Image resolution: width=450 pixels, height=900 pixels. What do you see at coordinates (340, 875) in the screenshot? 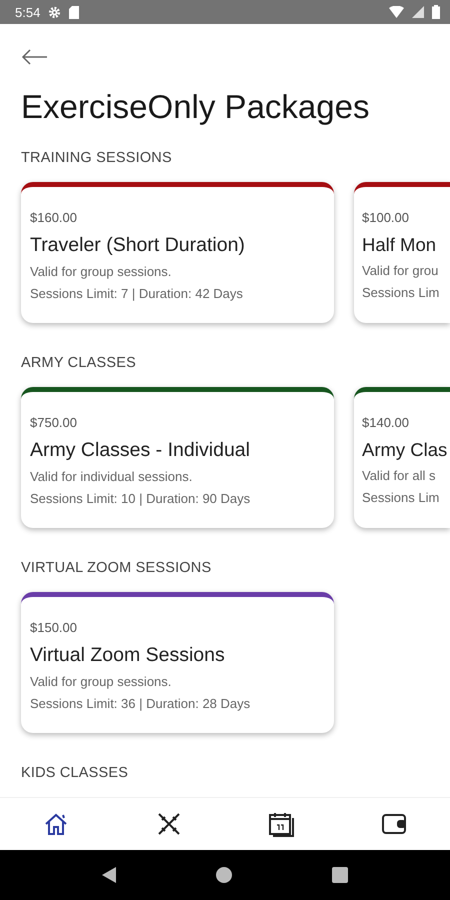
I see `recents-square-icon` at bounding box center [340, 875].